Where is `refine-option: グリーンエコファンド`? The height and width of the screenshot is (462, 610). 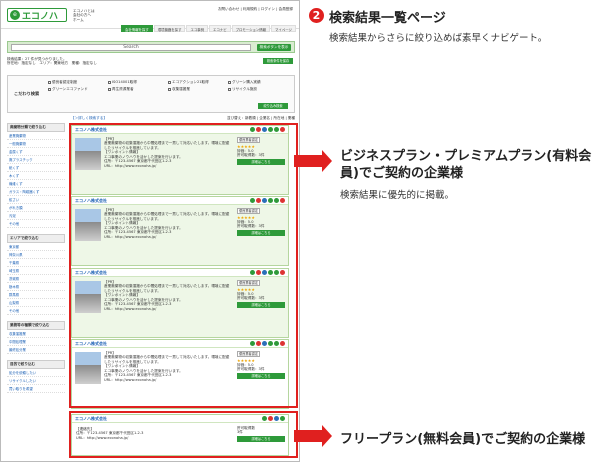 refine-option: グリーンエコファンド is located at coordinates (78, 89).